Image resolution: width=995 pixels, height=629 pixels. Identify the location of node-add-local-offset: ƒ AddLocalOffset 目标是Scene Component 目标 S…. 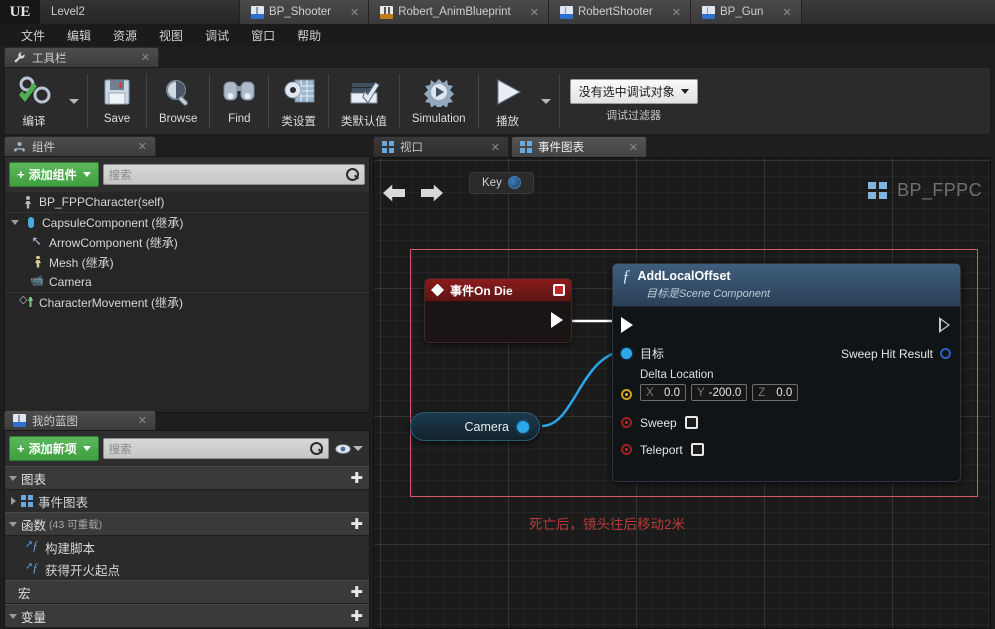
(786, 372).